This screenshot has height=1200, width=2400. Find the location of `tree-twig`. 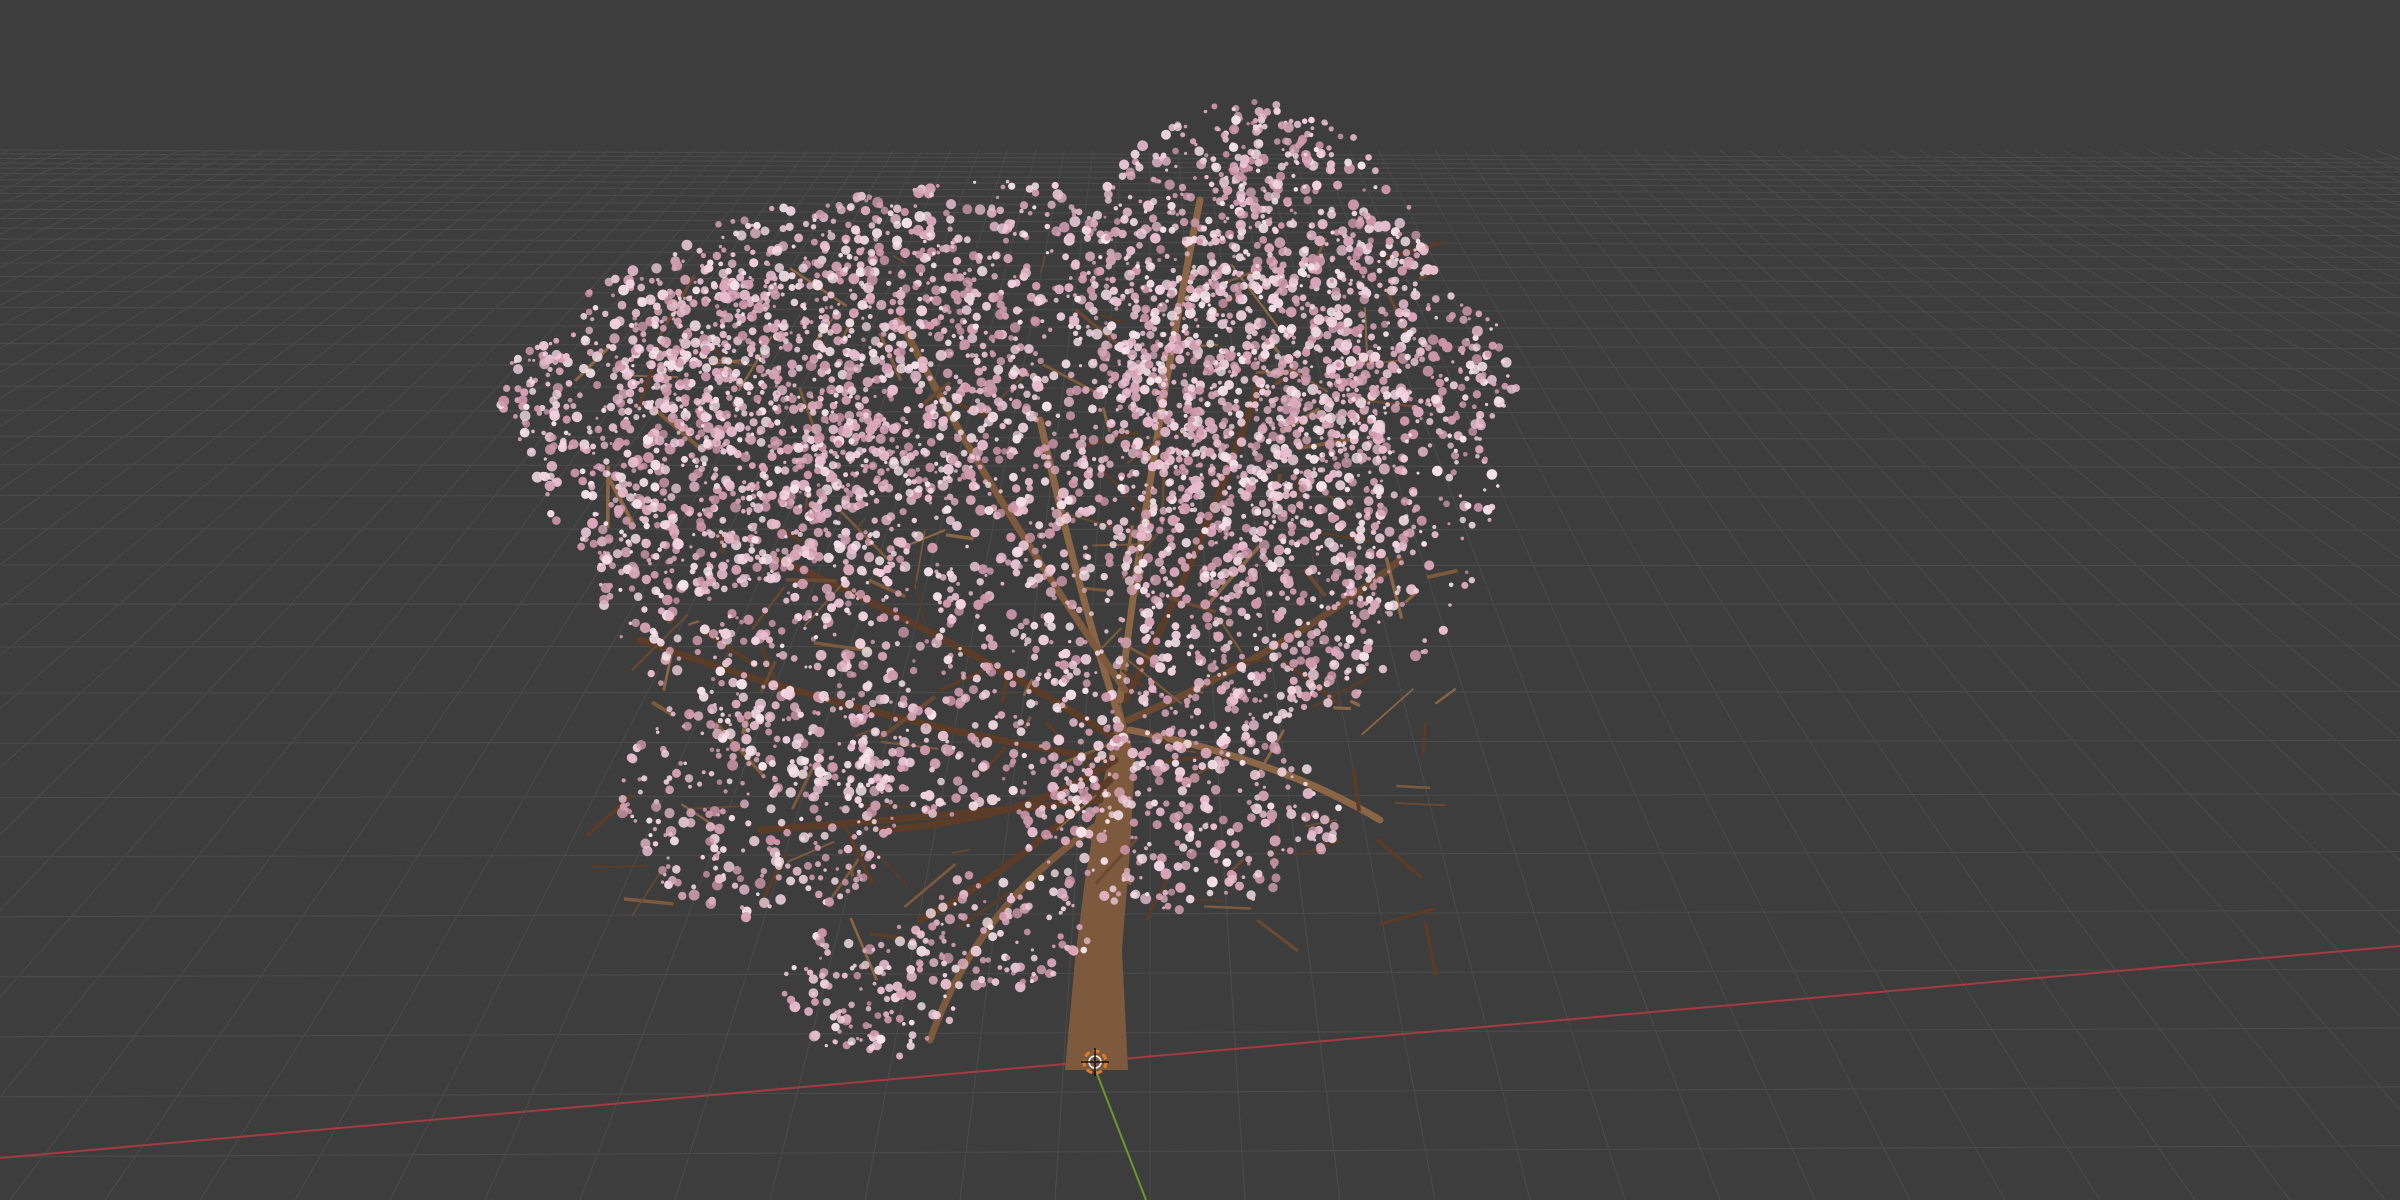

tree-twig is located at coordinates (811, 580).